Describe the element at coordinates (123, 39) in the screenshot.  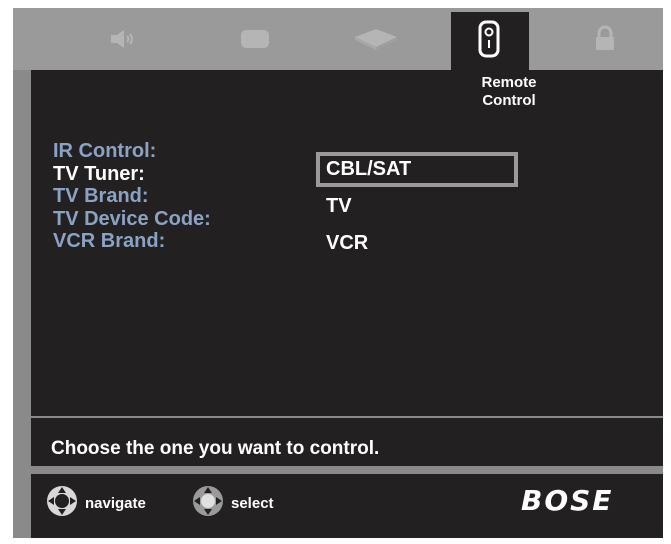
I see `speaker-icon` at that location.